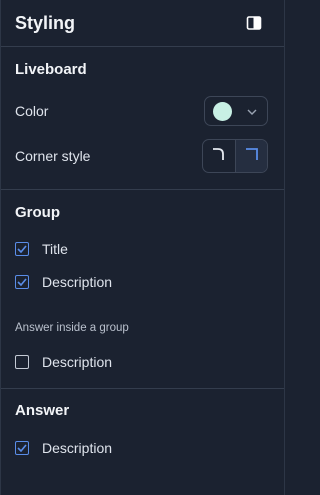 Image resolution: width=320 pixels, height=495 pixels. Describe the element at coordinates (51, 69) in the screenshot. I see `liveboard-section-title: Liveboard` at that location.